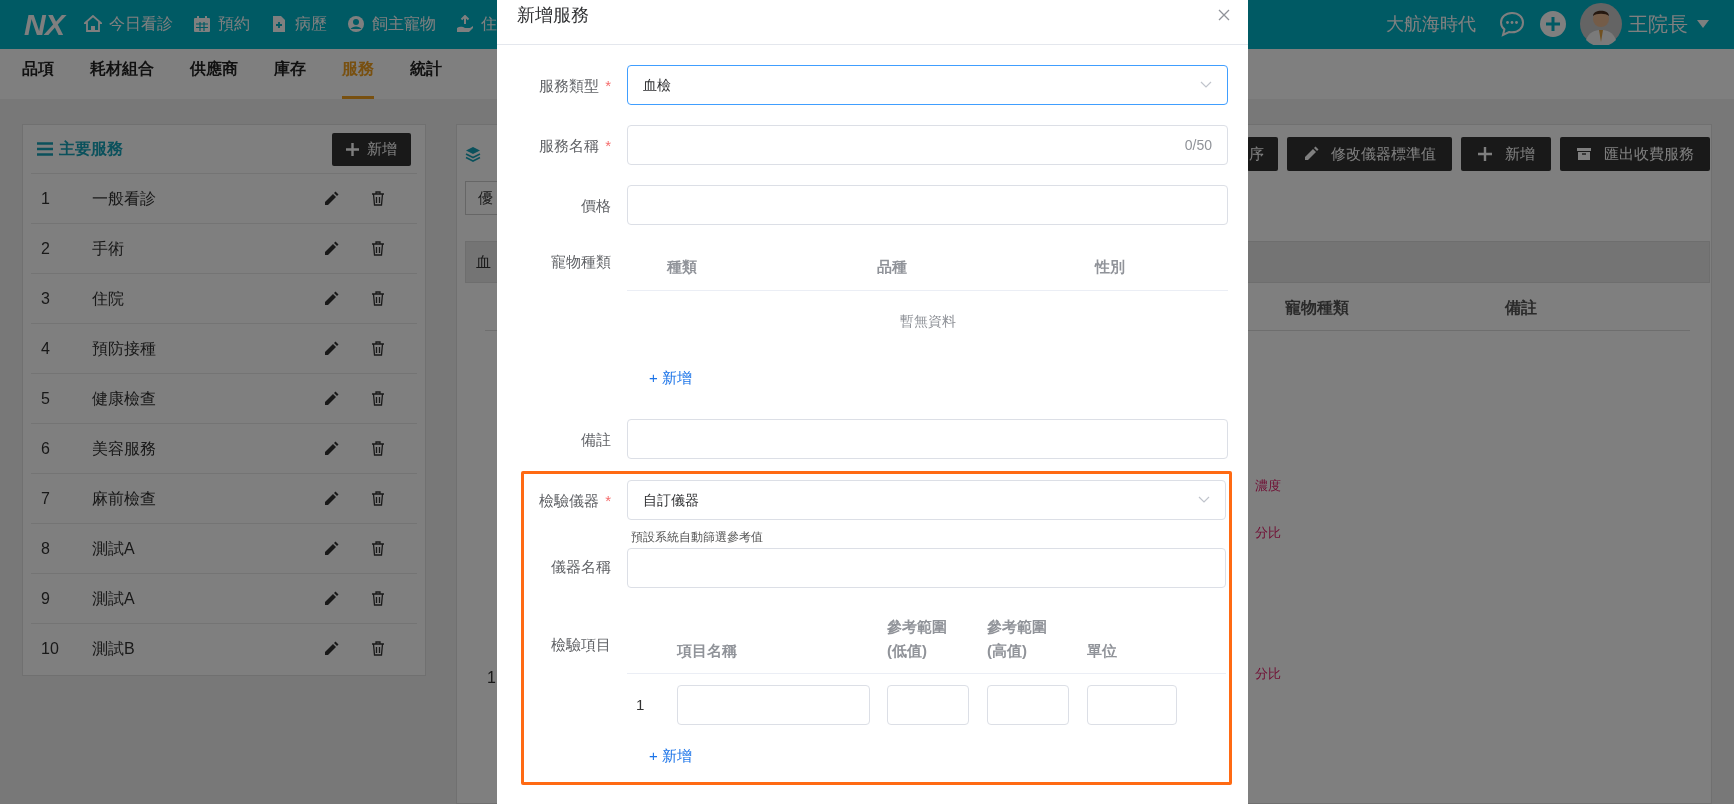  I want to click on column-header: 參考範圍 (低值), so click(917, 639).